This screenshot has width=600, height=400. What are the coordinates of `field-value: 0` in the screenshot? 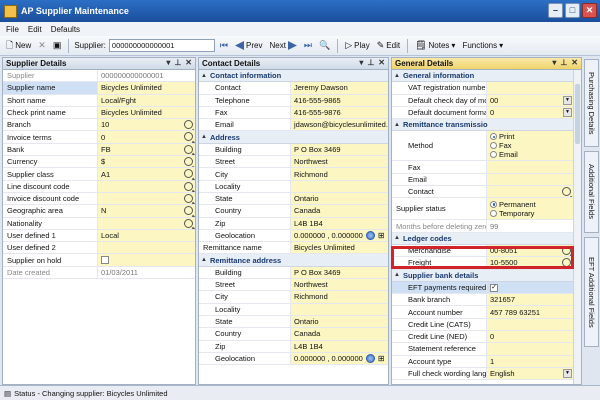 It's located at (146, 137).